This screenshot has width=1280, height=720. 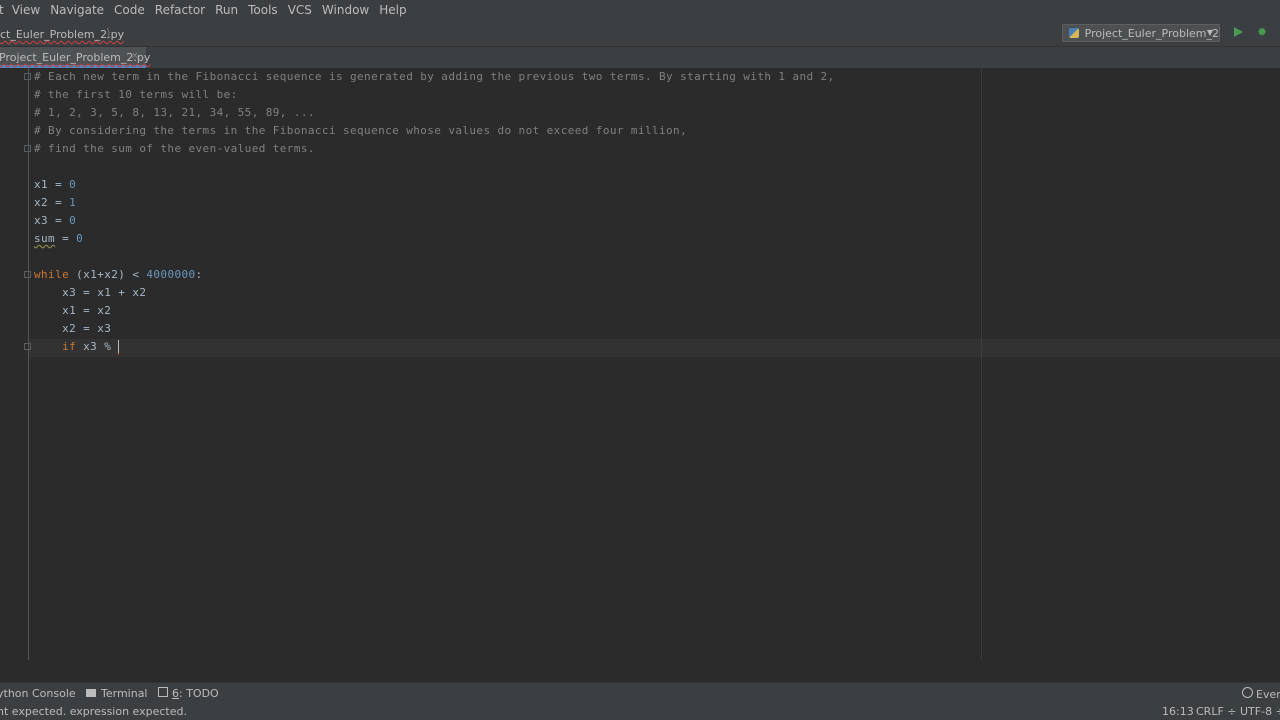 I want to click on menu-help: Help, so click(x=392, y=10).